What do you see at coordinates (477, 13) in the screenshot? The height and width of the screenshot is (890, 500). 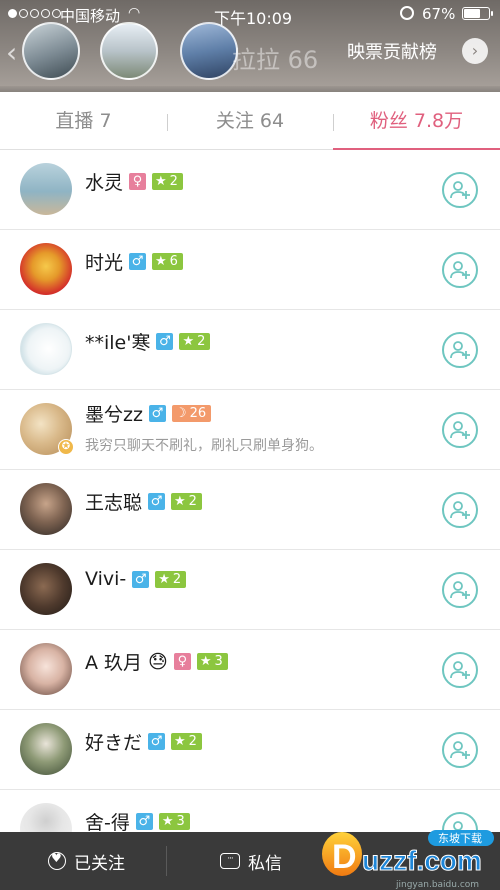 I see `battery-icon` at bounding box center [477, 13].